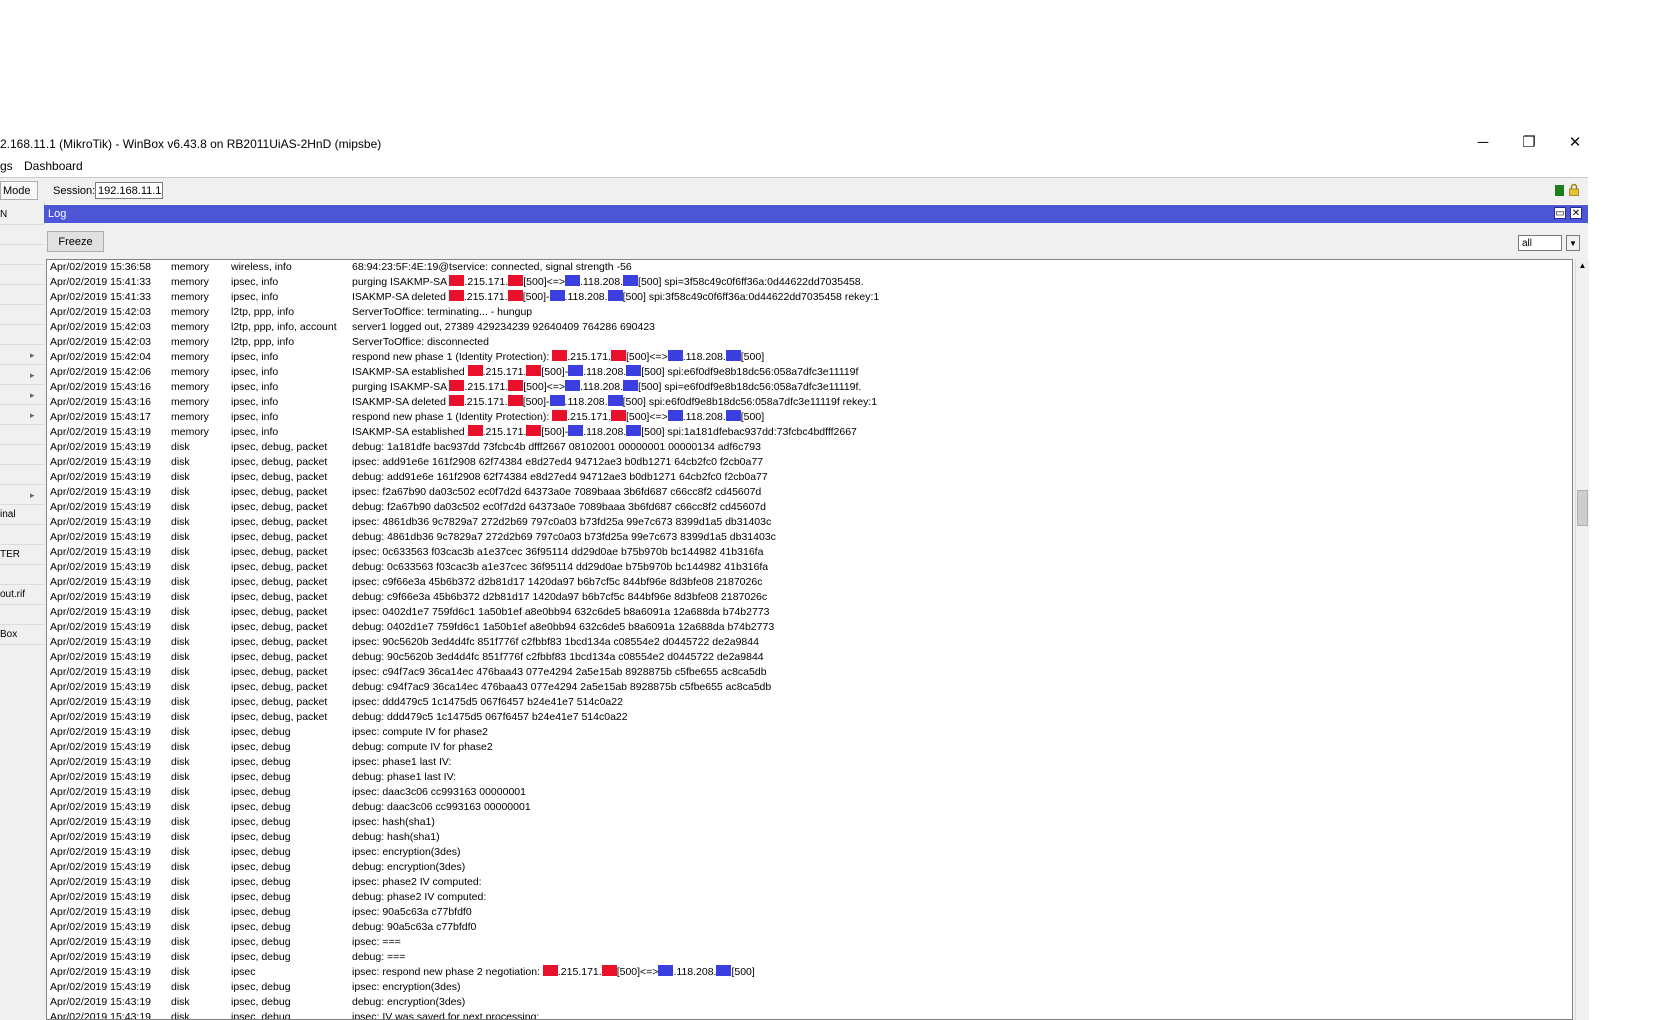  Describe the element at coordinates (1582, 508) in the screenshot. I see `scroll-thumb` at that location.